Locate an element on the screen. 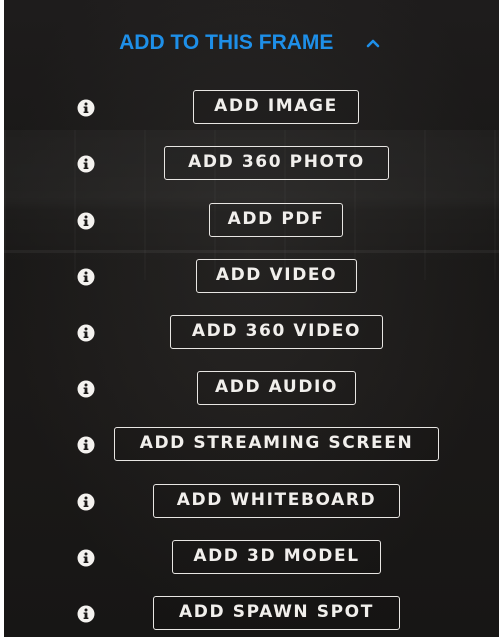 The width and height of the screenshot is (499, 637). list-item: ADD AUDIO is located at coordinates (251, 389).